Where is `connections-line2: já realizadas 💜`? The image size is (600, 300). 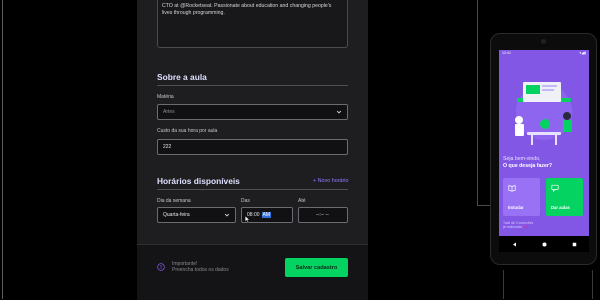 connections-line2: já realizadas 💜 is located at coordinates (515, 227).